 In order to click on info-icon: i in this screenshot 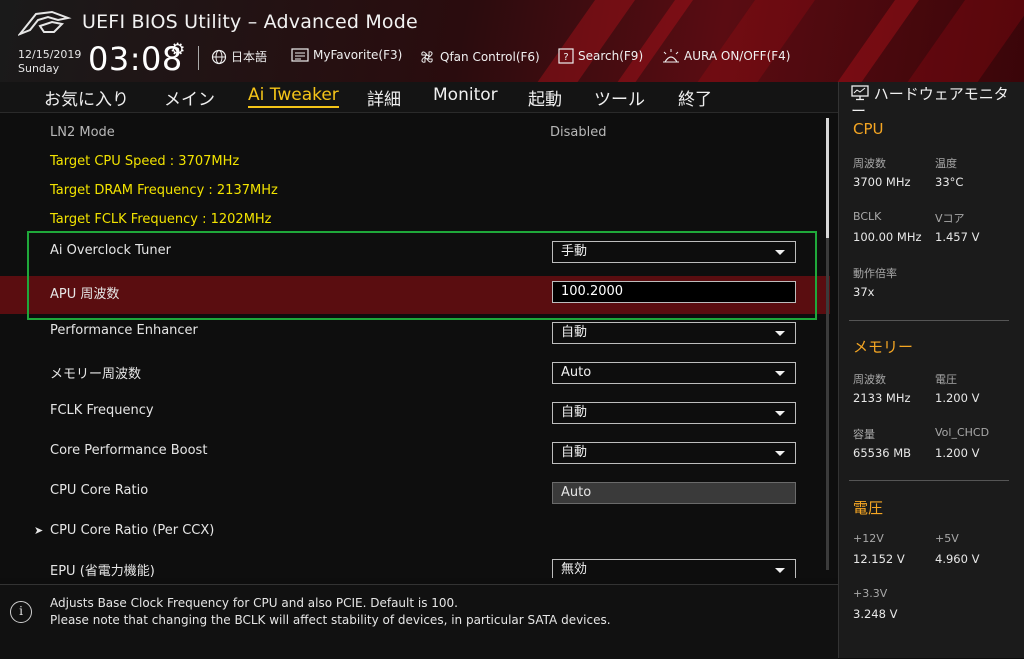, I will do `click(21, 612)`.